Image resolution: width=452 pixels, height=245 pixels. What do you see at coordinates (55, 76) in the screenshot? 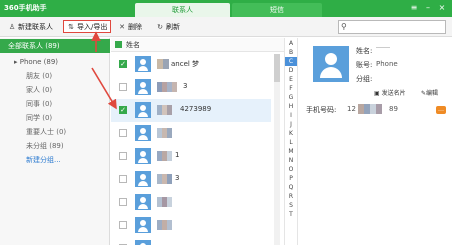
I see `sidebar-item-friends: 朋友 (0)` at bounding box center [55, 76].